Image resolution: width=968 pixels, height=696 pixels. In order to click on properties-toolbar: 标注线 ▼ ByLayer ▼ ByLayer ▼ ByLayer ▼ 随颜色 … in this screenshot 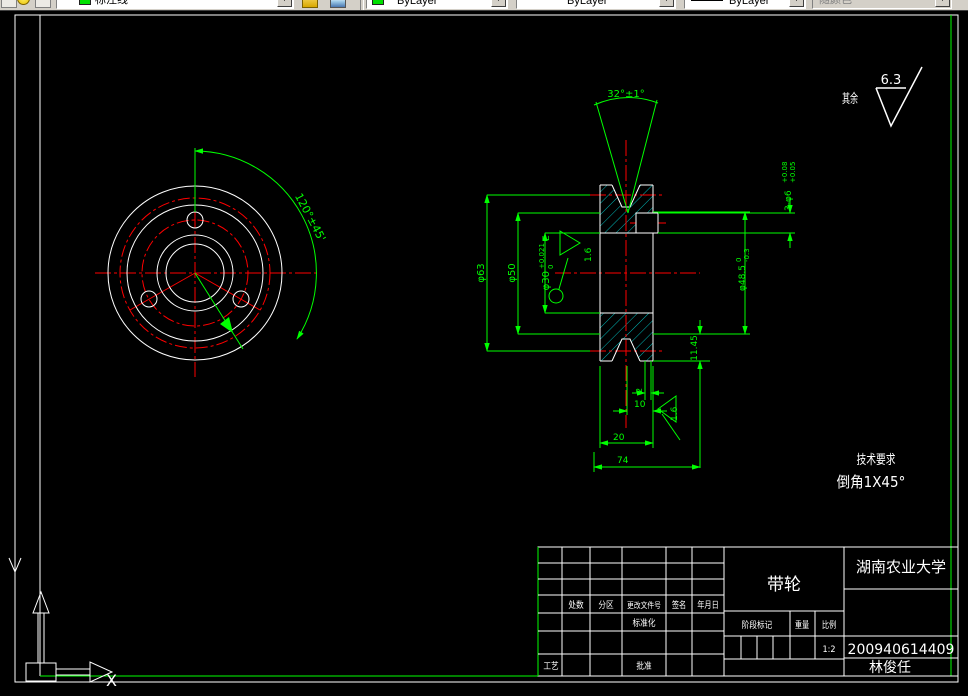, I will do `click(484, 5)`.